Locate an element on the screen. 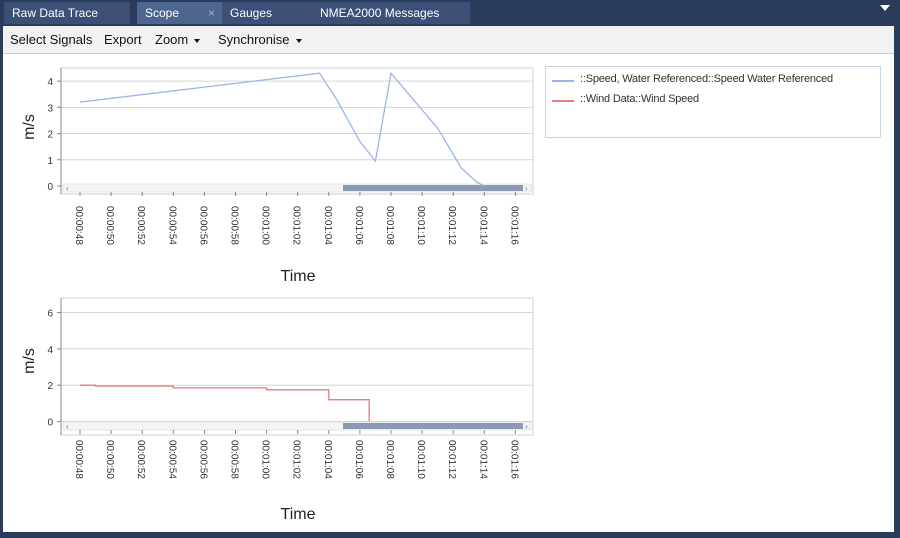 Image resolution: width=900 pixels, height=538 pixels. tab-label: Gauges is located at coordinates (251, 13).